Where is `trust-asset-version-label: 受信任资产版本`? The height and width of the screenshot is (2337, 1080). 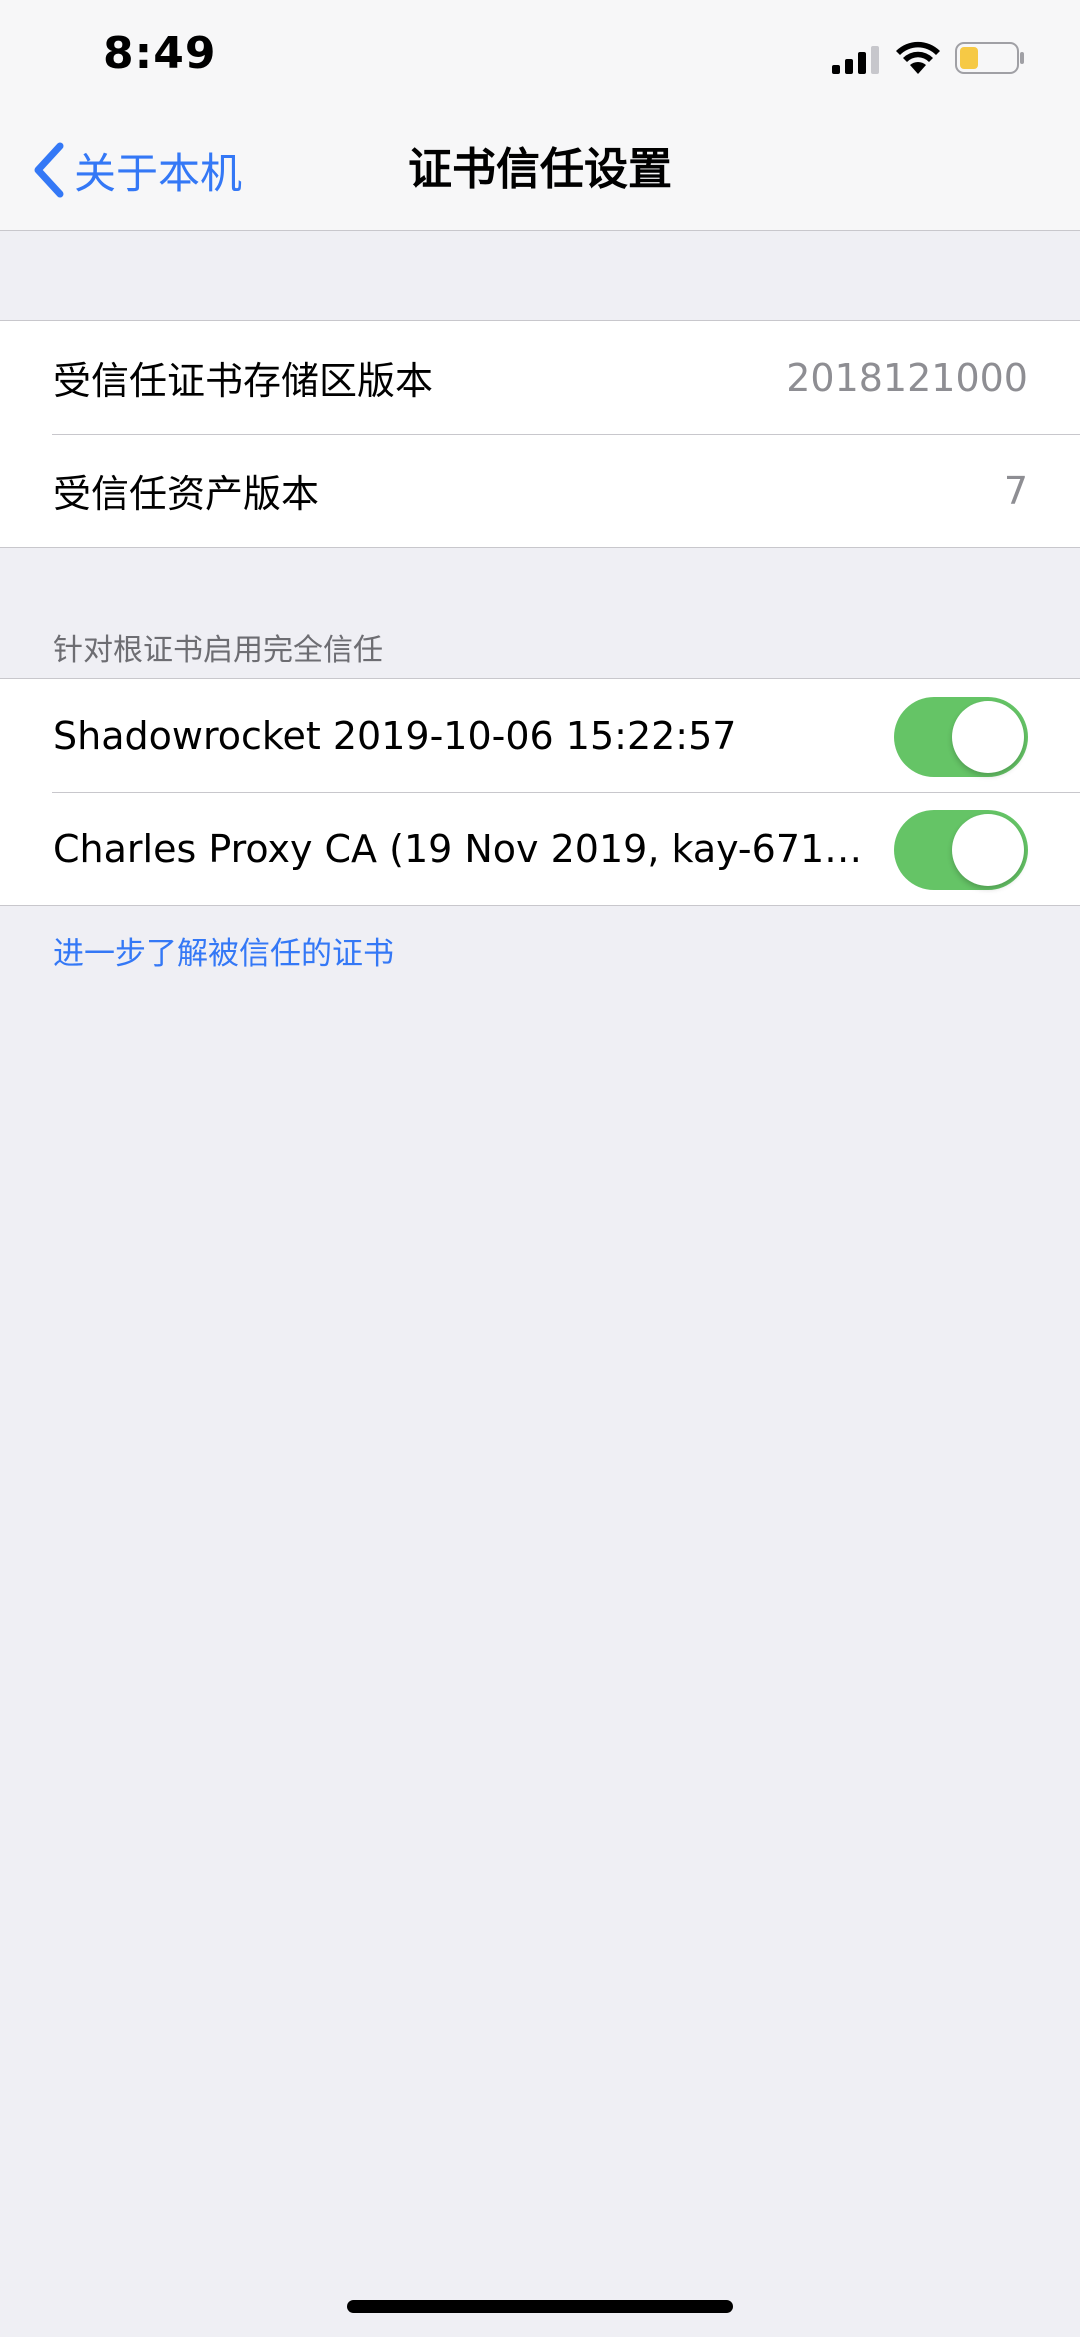 trust-asset-version-label: 受信任资产版本 is located at coordinates (186, 494).